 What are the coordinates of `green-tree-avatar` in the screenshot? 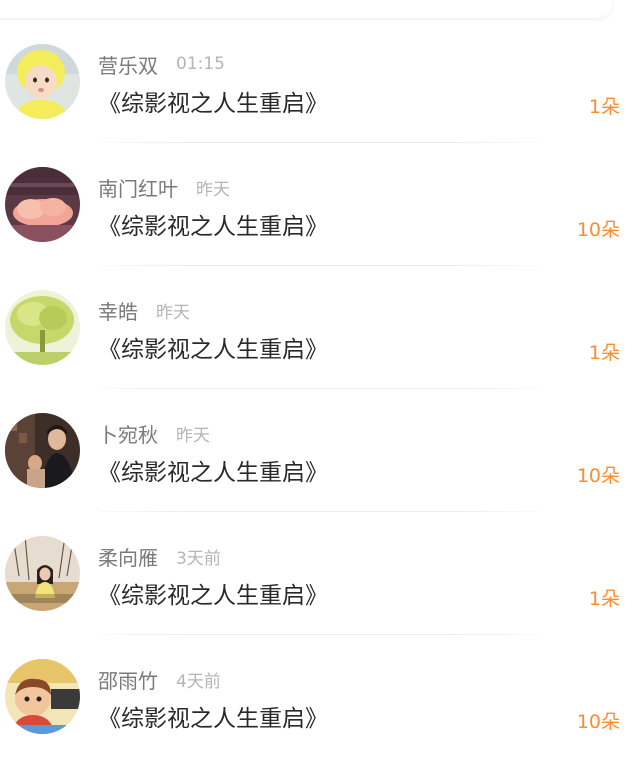 It's located at (42, 327).